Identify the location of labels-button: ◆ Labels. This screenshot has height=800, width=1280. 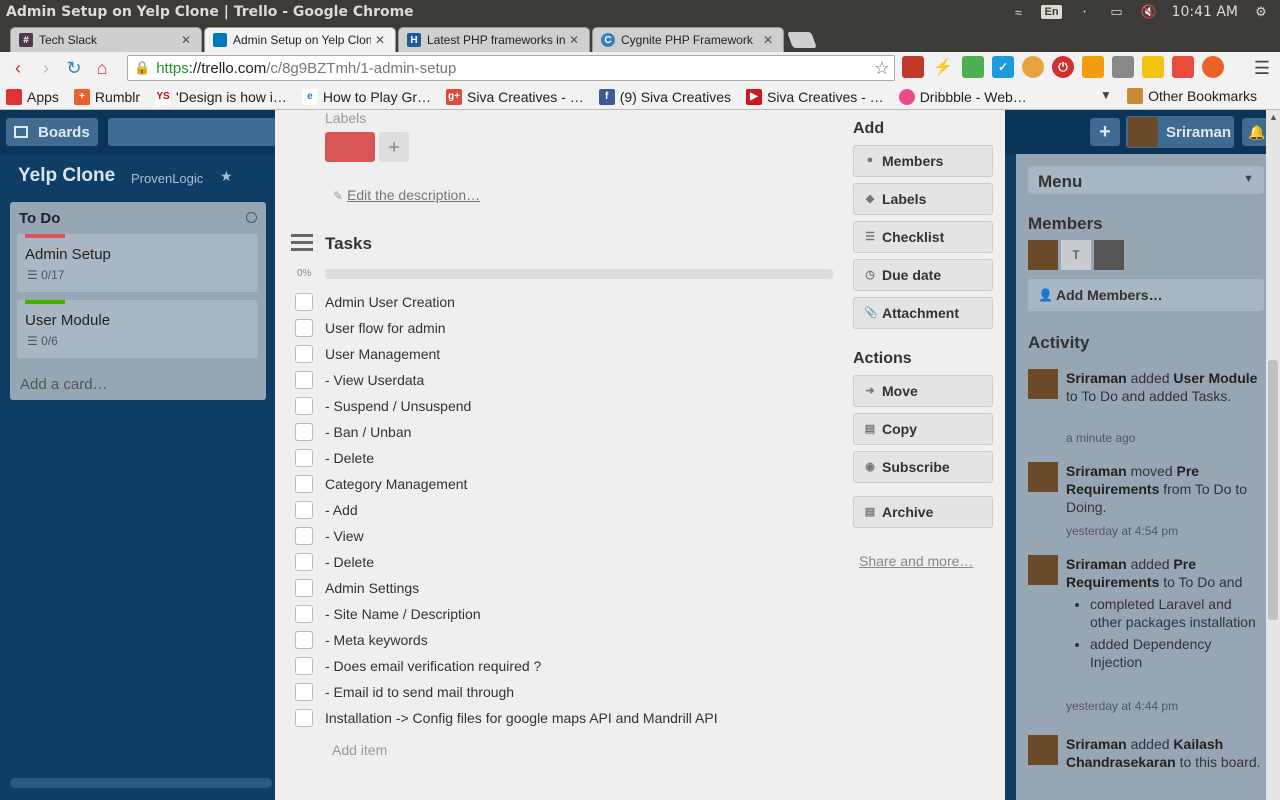
(923, 199).